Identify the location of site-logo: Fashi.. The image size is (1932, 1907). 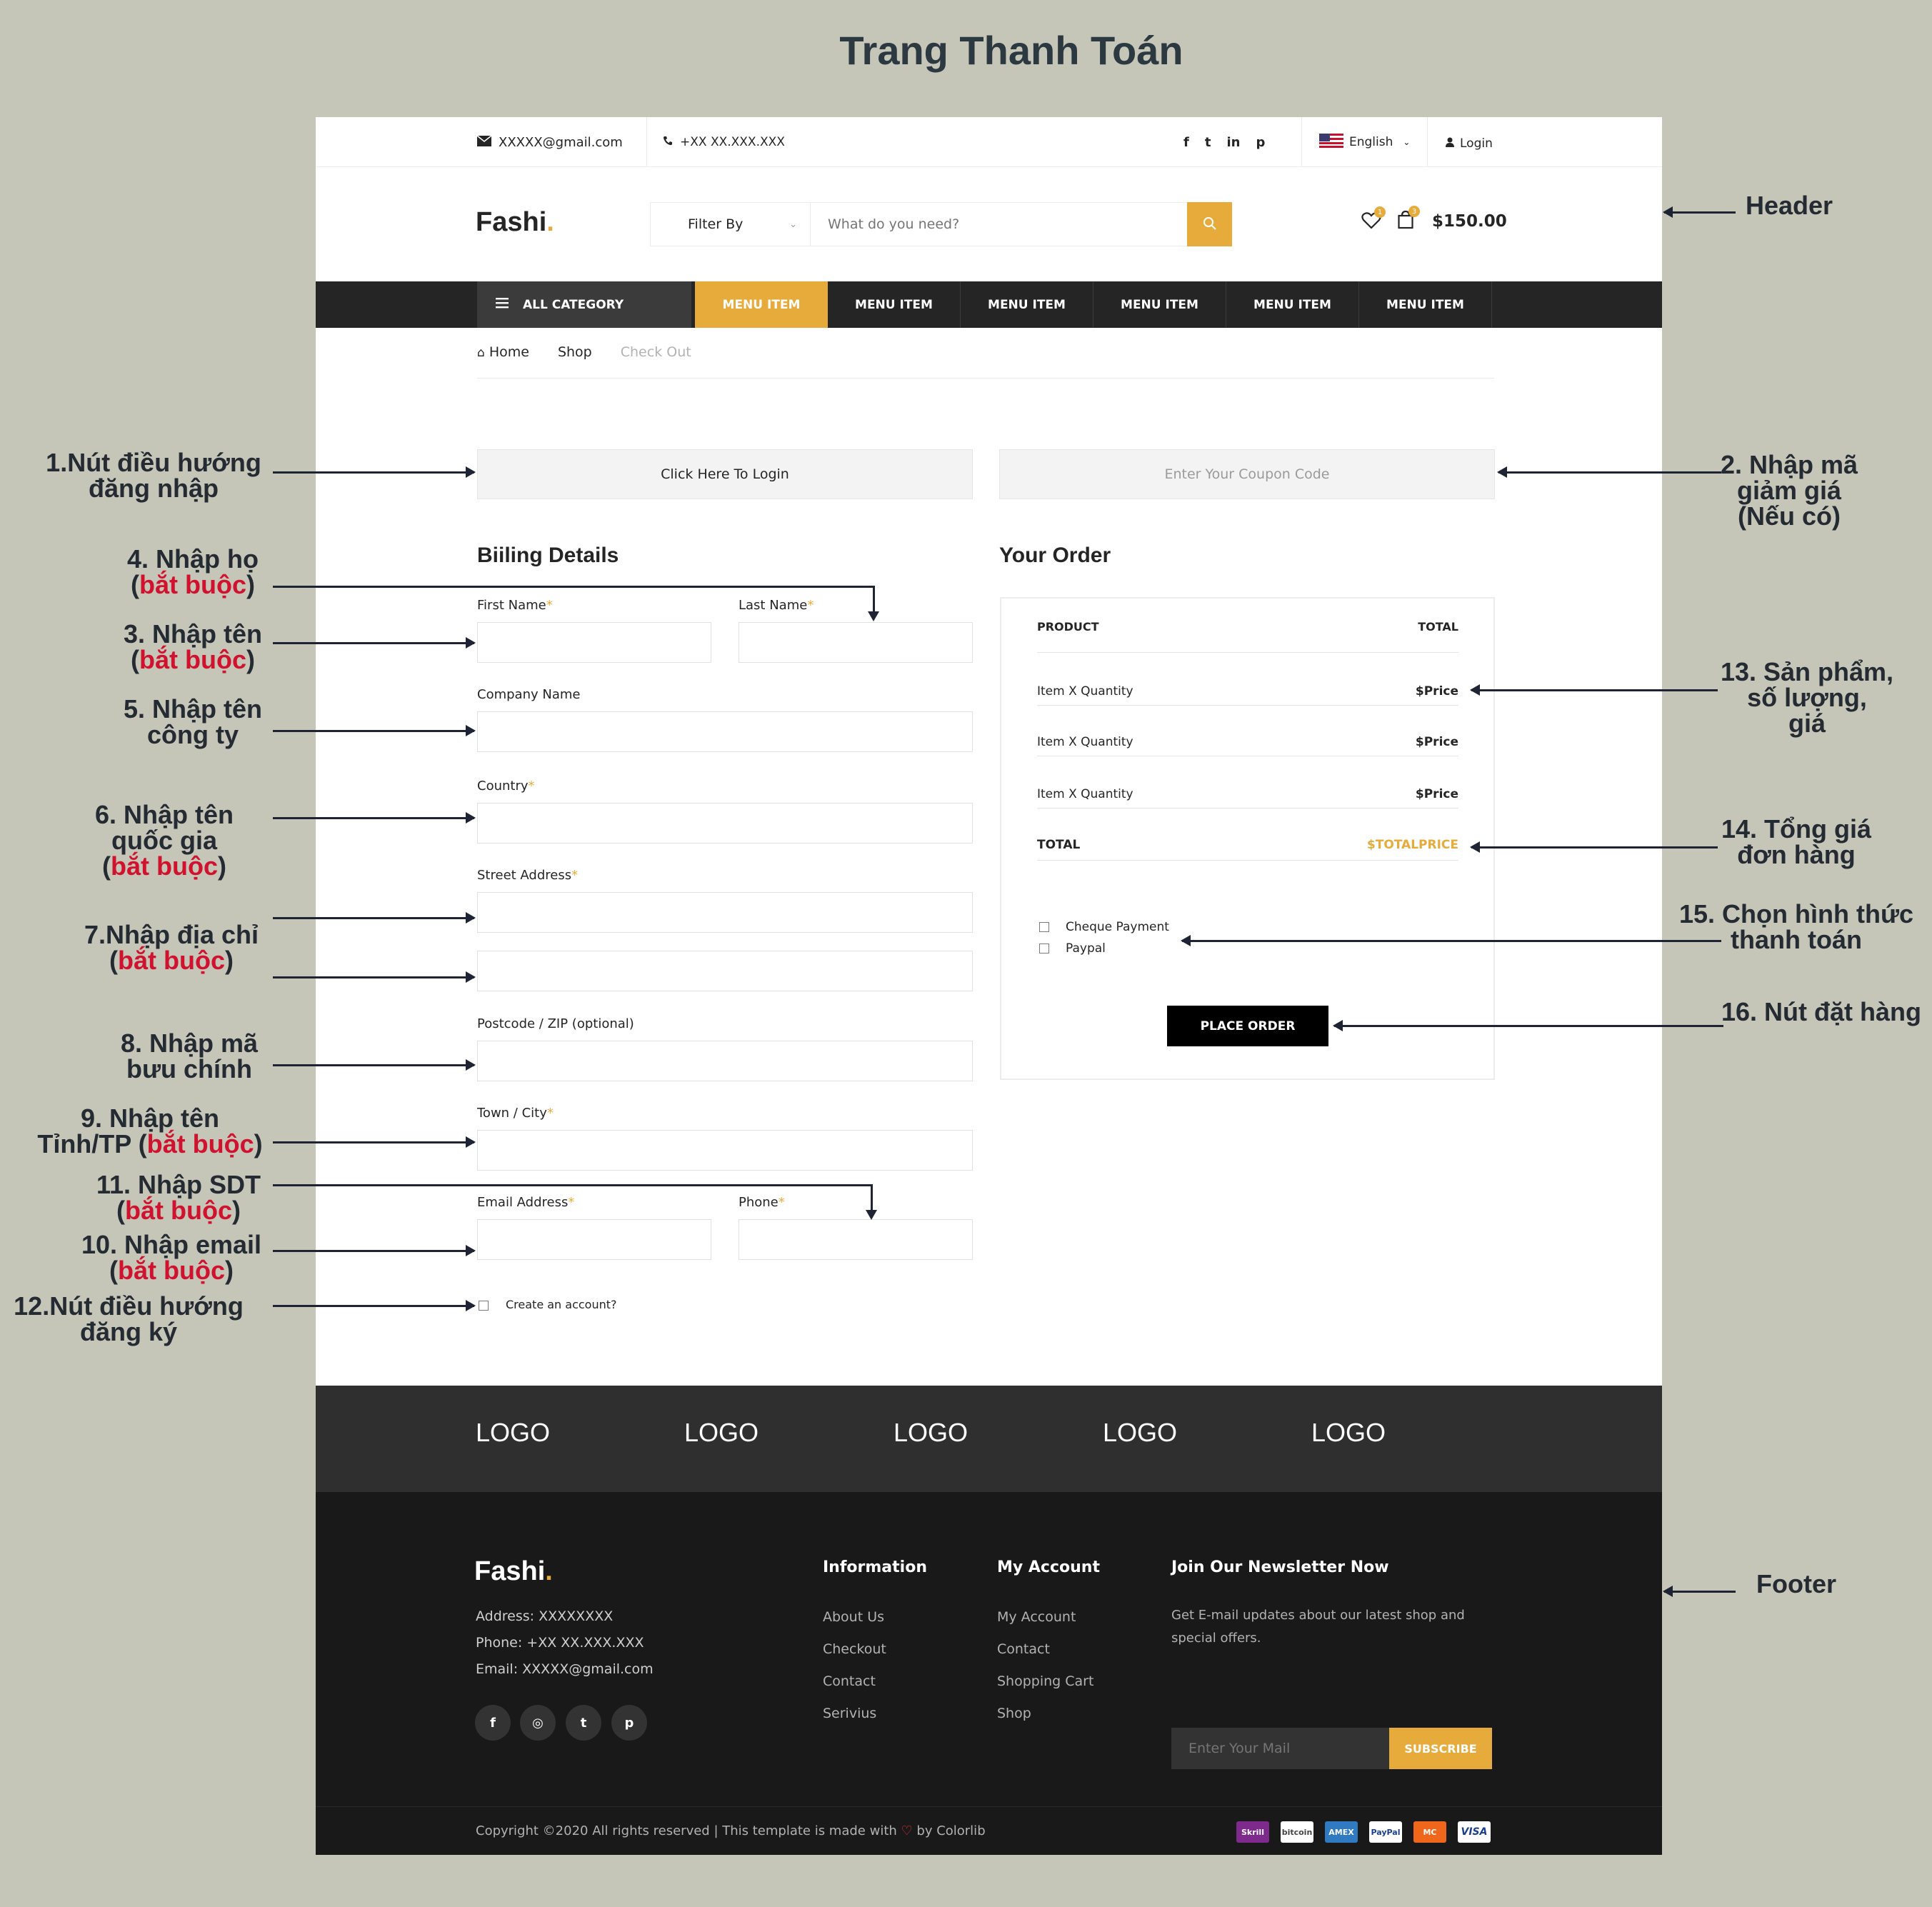
(515, 222).